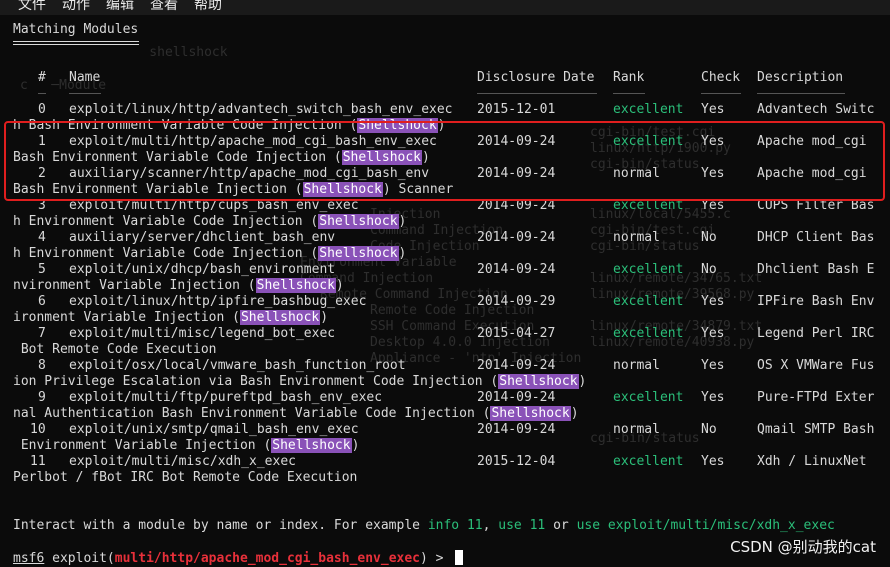 This screenshot has width=890, height=567. I want to click on hint-use-path-command: use exploit/multi/misc/xdh_x_exec, so click(706, 525).